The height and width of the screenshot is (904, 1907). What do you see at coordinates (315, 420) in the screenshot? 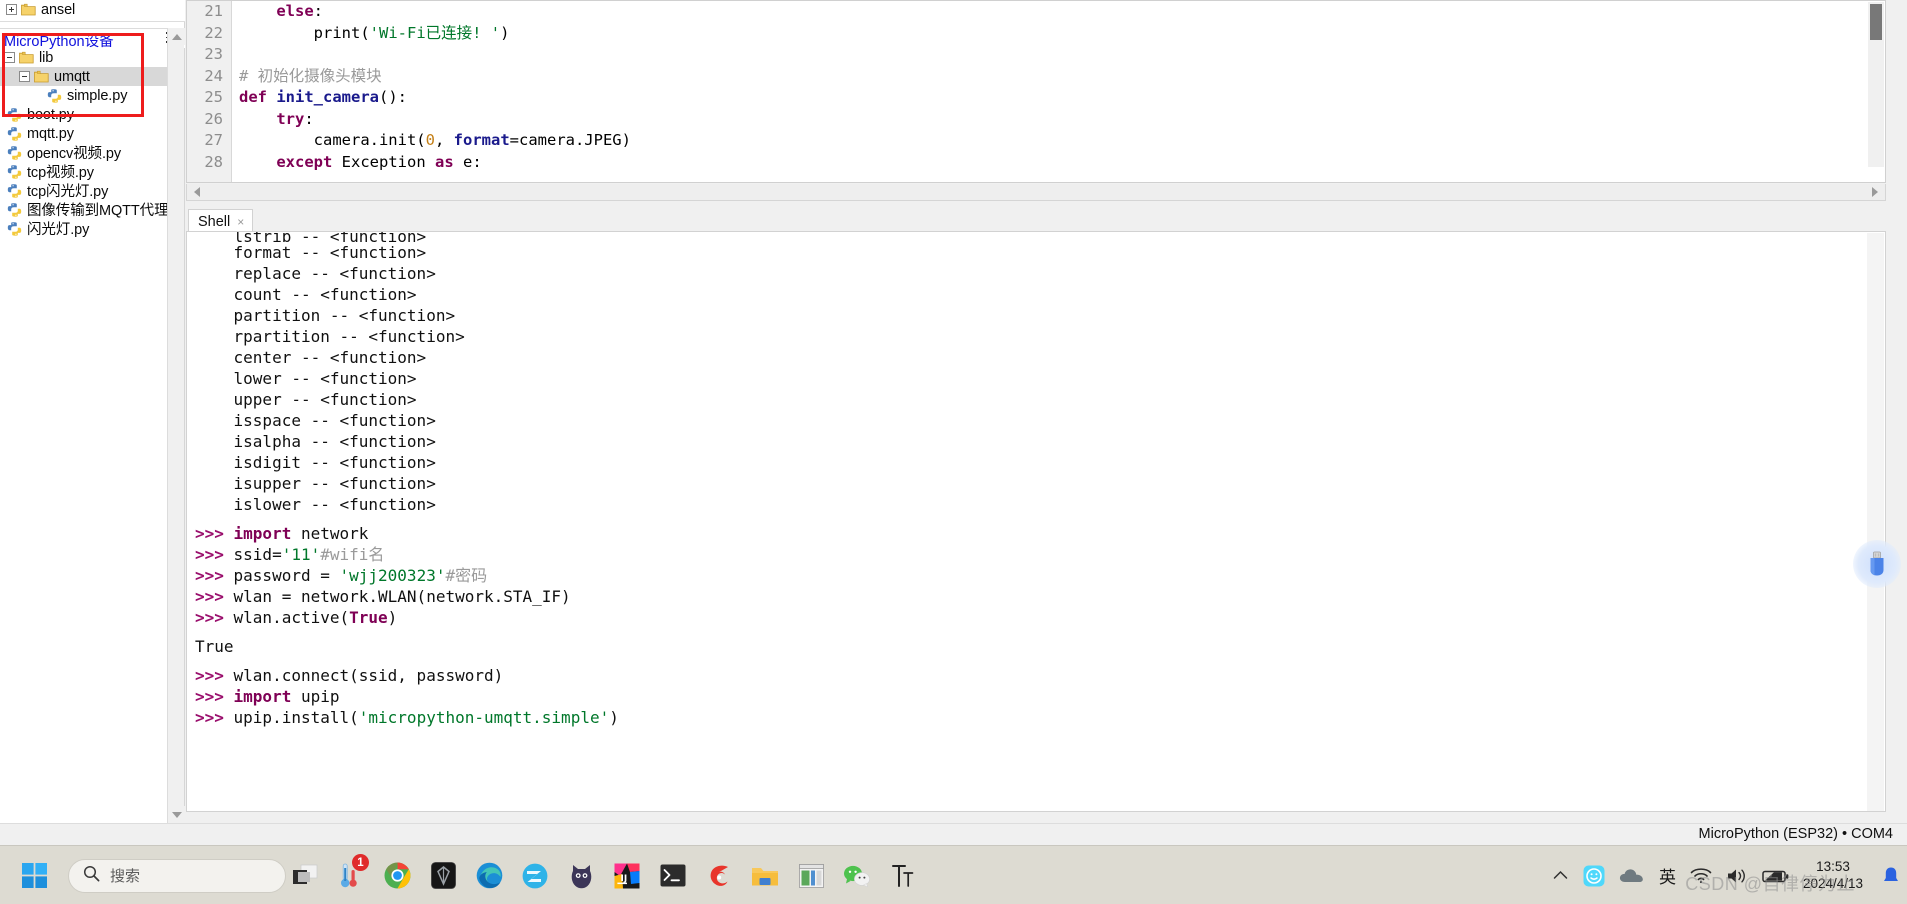
I see `shell-line: isspace -- <function>` at bounding box center [315, 420].